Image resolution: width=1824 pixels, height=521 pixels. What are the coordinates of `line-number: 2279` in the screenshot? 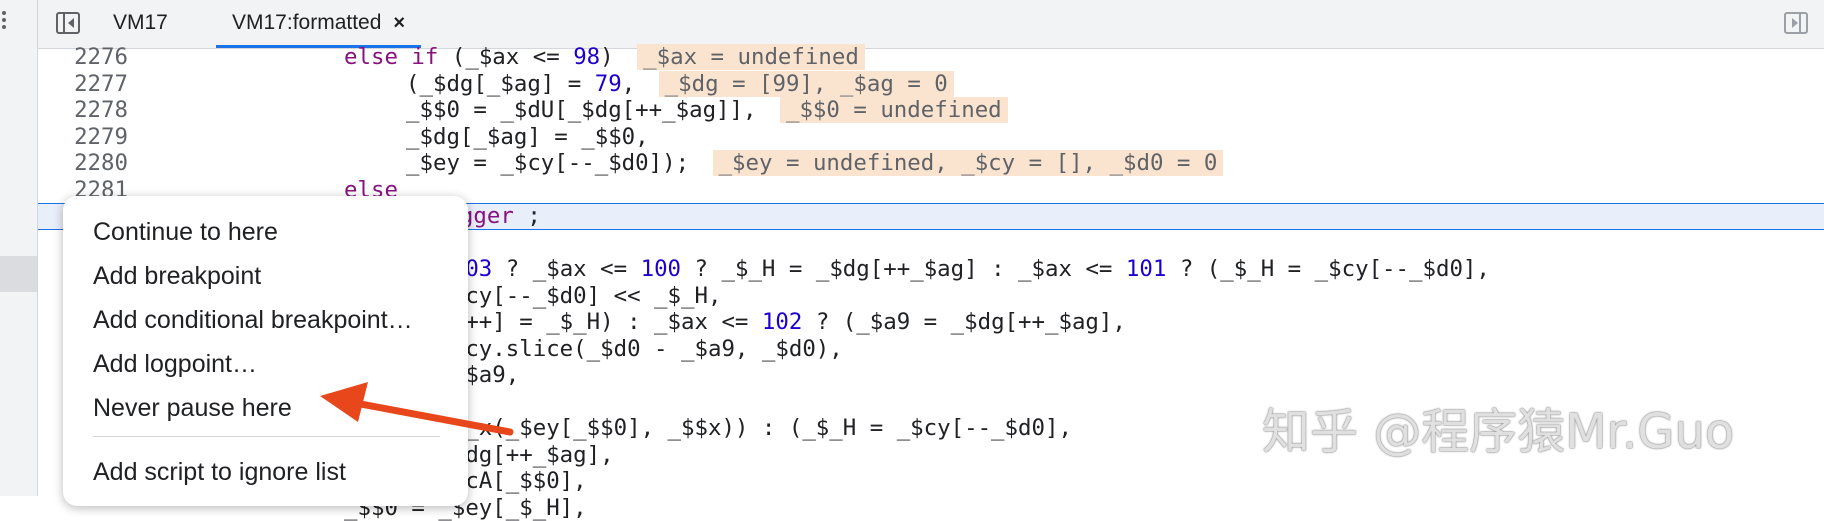 It's located at (83, 137).